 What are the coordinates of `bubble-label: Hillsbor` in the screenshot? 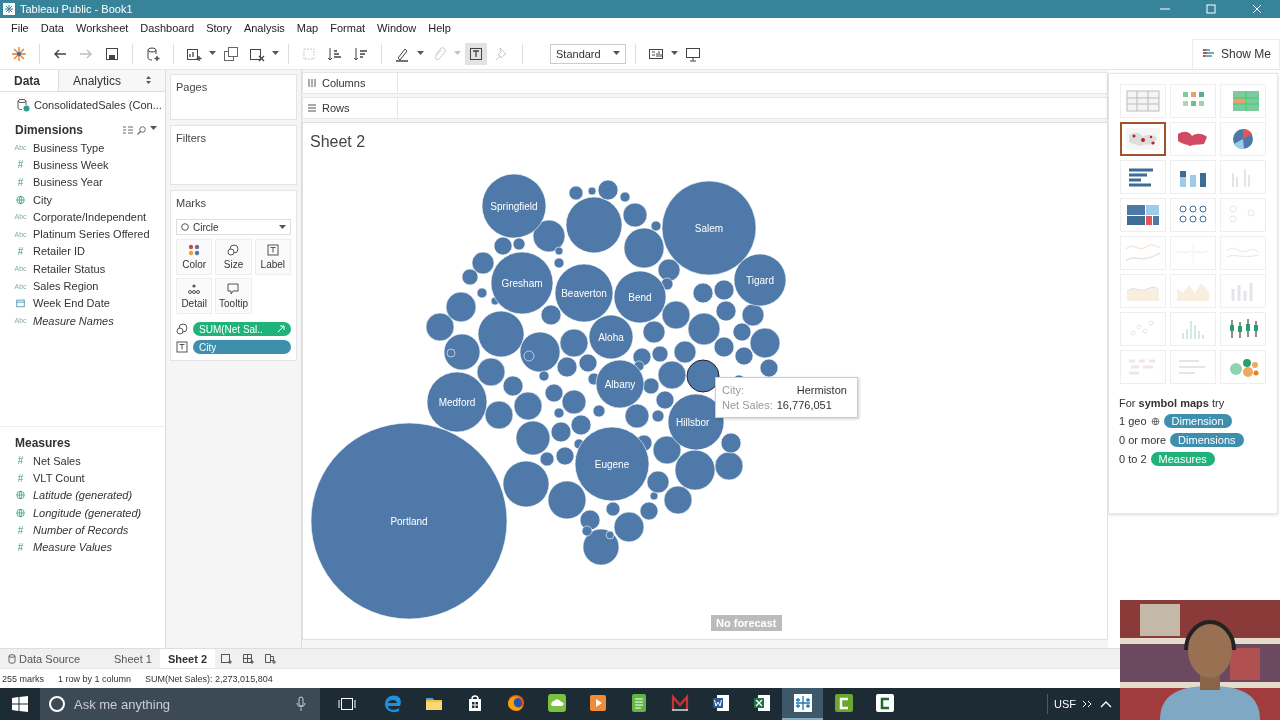 It's located at (693, 422).